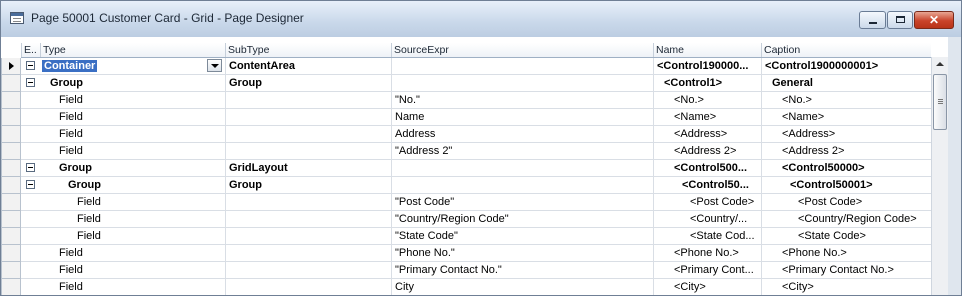  Describe the element at coordinates (934, 20) in the screenshot. I see `close-button: ✕` at that location.